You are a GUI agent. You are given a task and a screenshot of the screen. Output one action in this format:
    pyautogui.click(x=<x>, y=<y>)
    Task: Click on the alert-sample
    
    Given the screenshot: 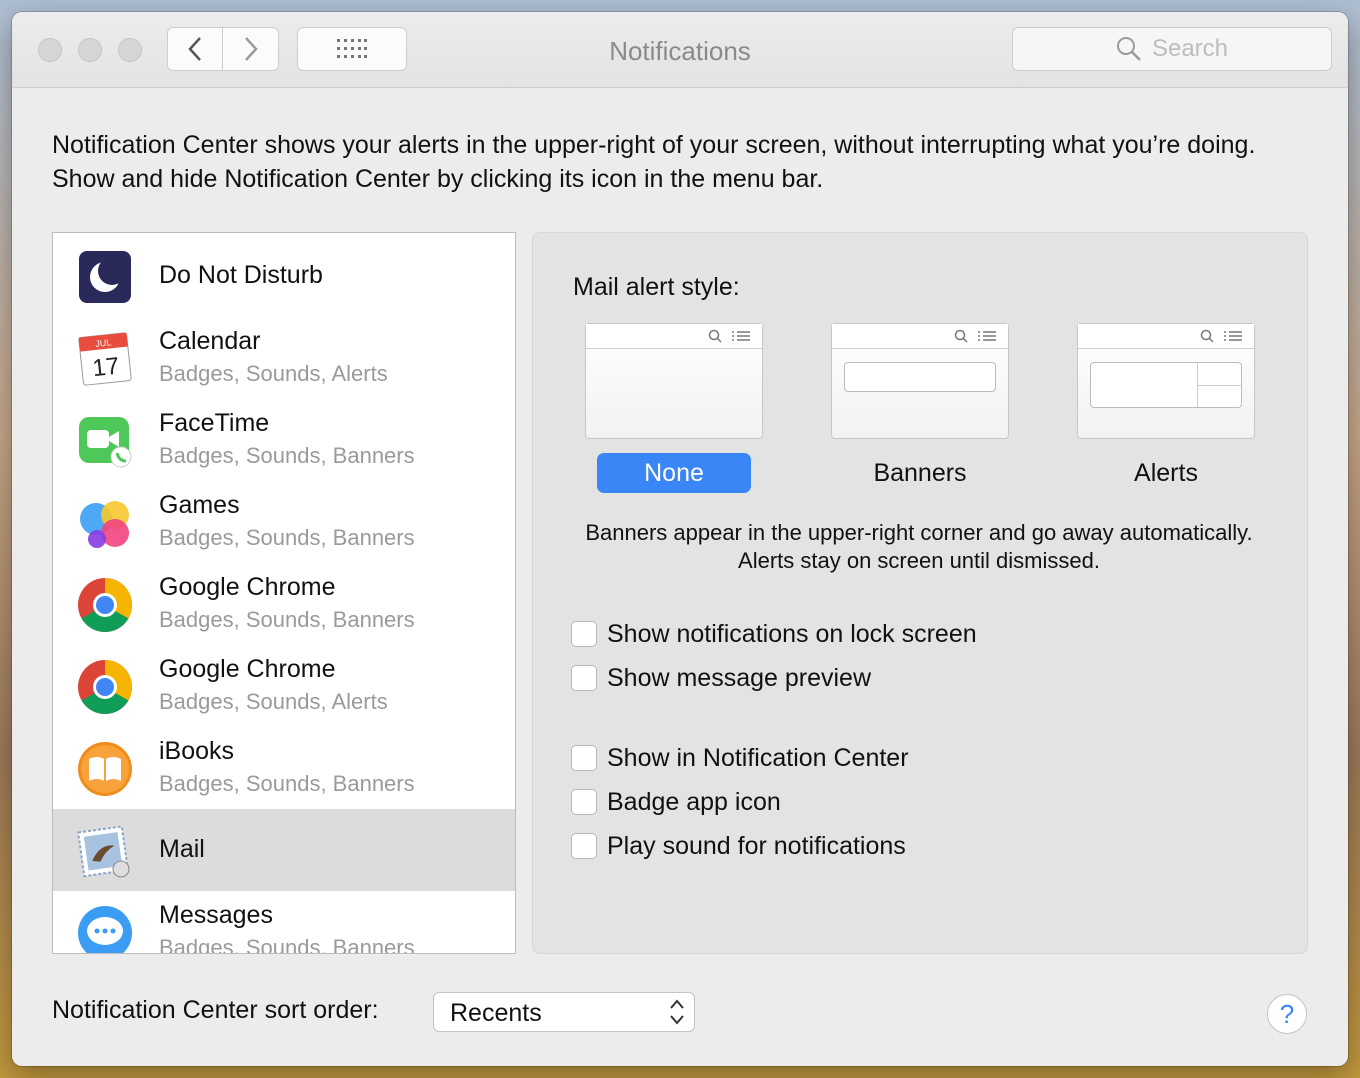 What is the action you would take?
    pyautogui.click(x=1166, y=385)
    